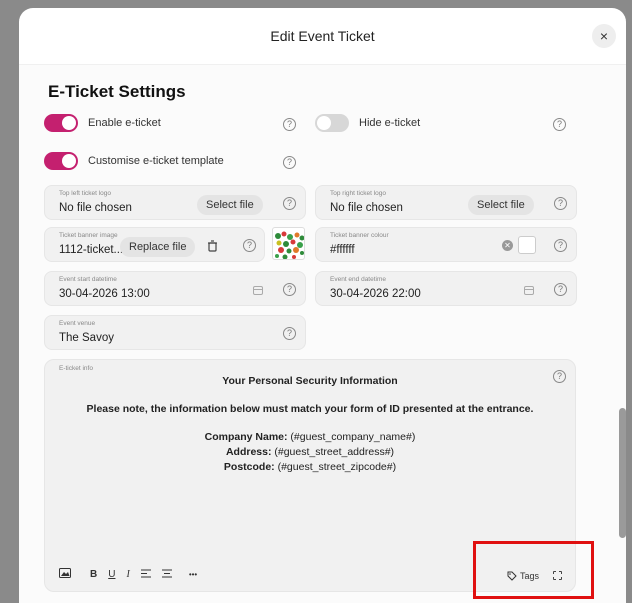 The height and width of the screenshot is (603, 632). Describe the element at coordinates (622, 473) in the screenshot. I see `scrollbar-thumb` at that location.